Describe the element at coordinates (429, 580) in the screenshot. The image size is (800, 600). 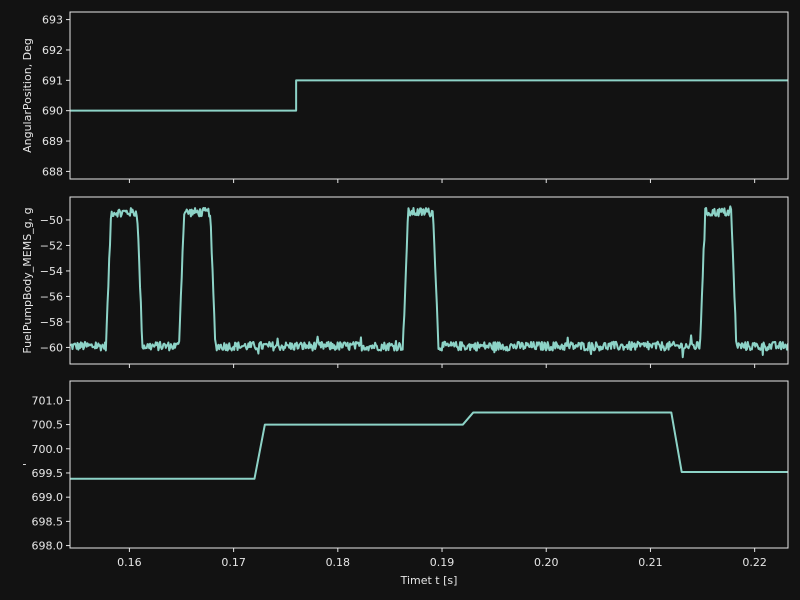
I see `x-axis-label: Timet t [s]` at that location.